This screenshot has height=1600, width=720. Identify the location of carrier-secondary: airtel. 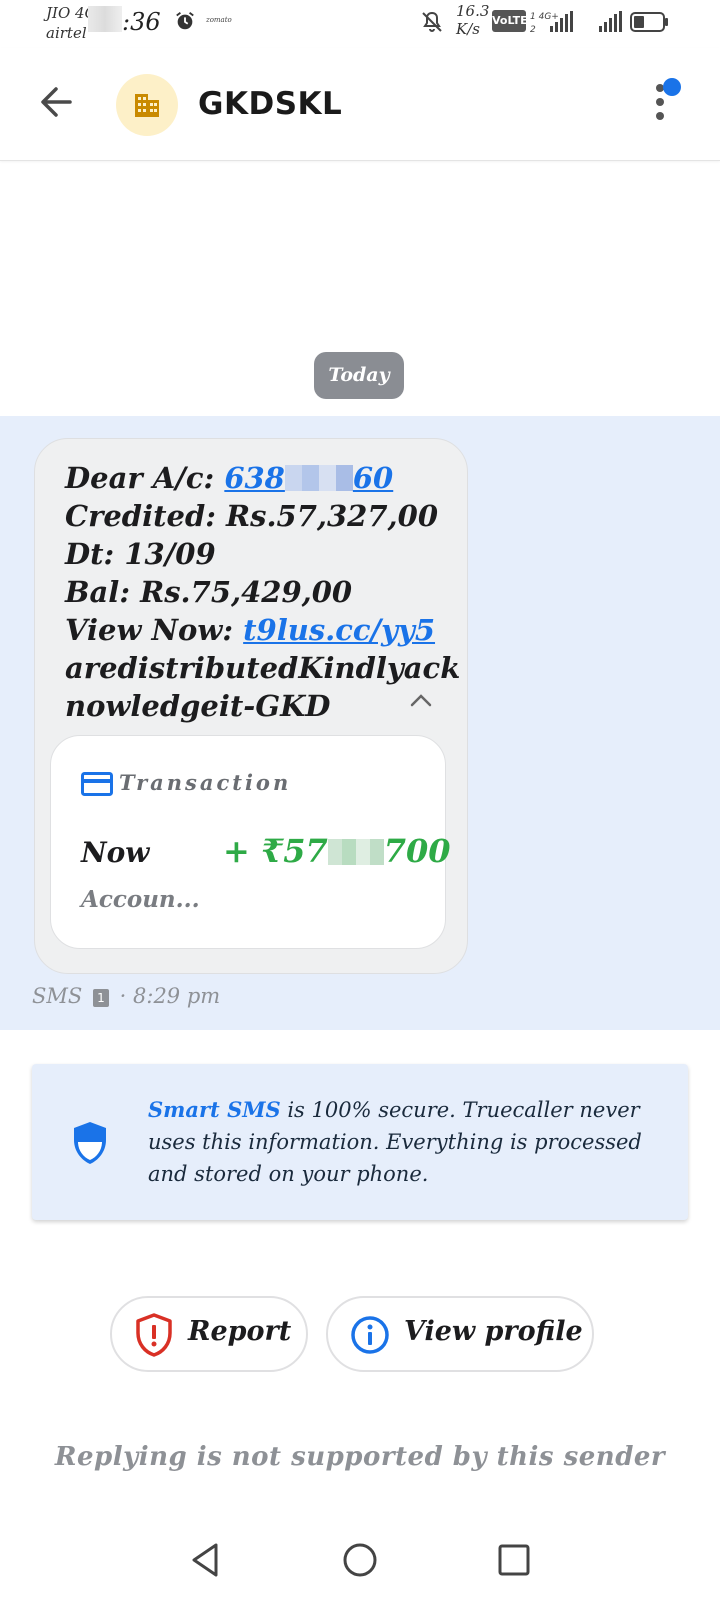
(66, 33).